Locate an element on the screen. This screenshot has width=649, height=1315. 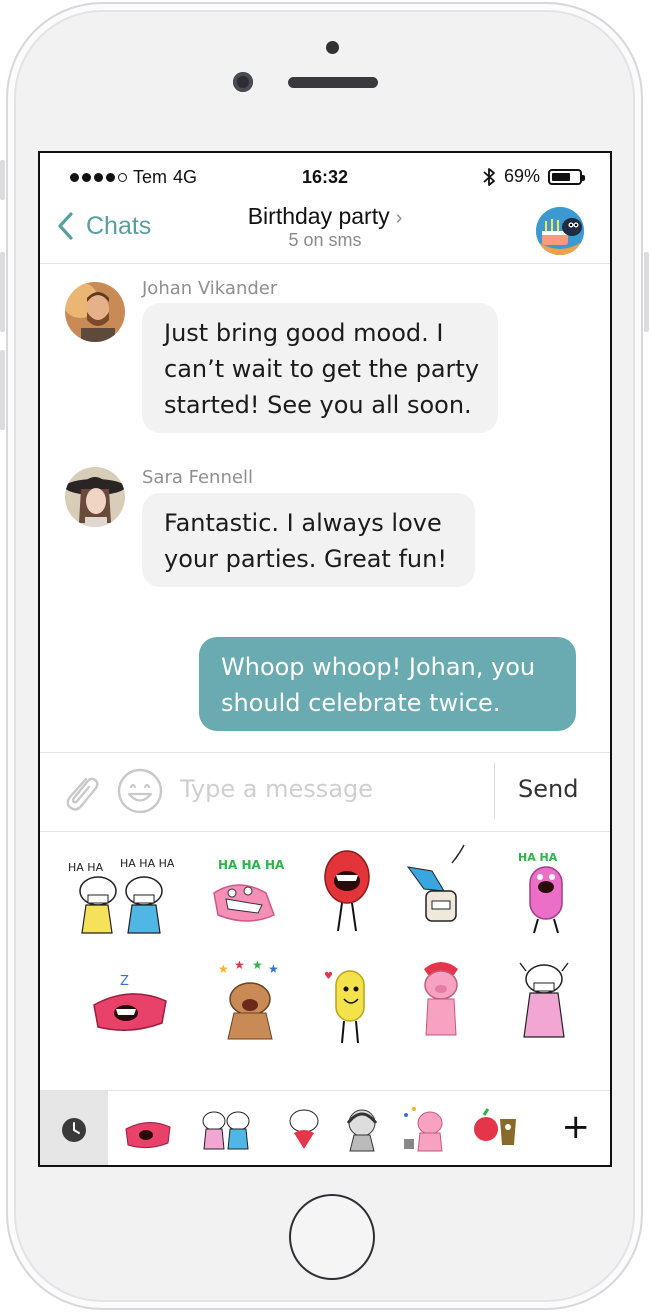
sticker-girl-thumbs-up is located at coordinates (544, 1002).